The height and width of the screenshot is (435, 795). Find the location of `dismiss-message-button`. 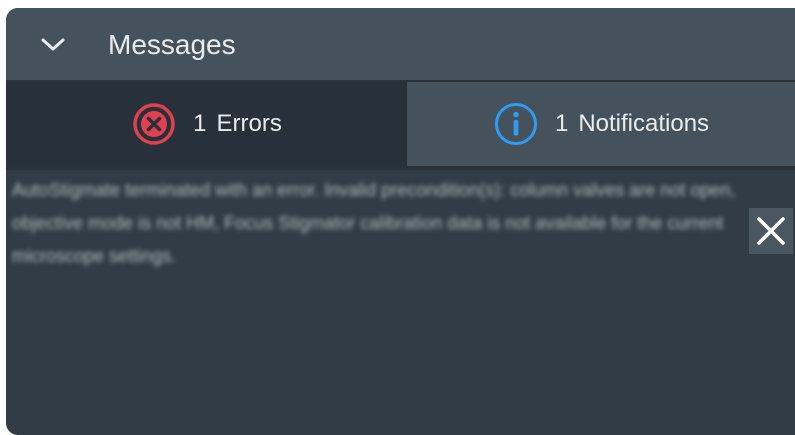

dismiss-message-button is located at coordinates (771, 231).